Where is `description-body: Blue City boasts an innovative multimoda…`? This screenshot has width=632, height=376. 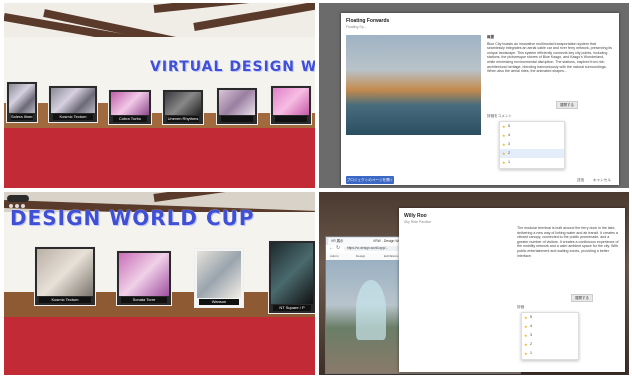 description-body: Blue City boasts an innovative multimoda… is located at coordinates (550, 57).